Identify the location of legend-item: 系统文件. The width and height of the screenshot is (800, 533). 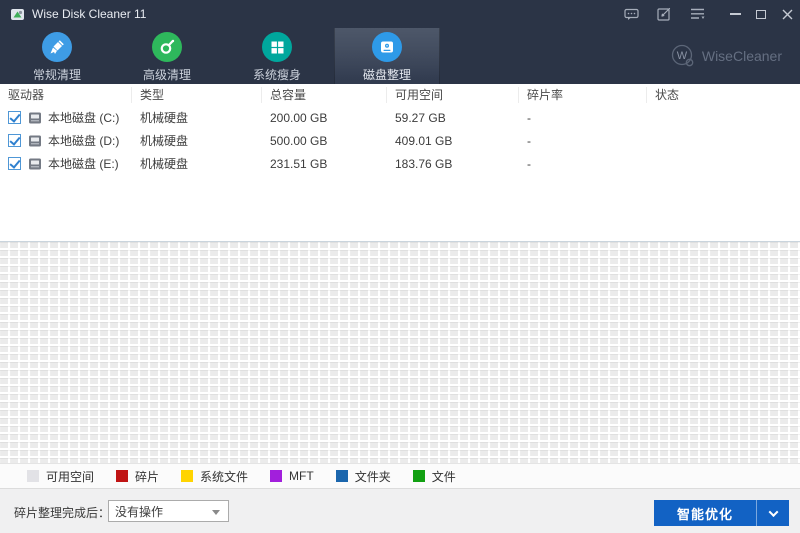
(214, 476).